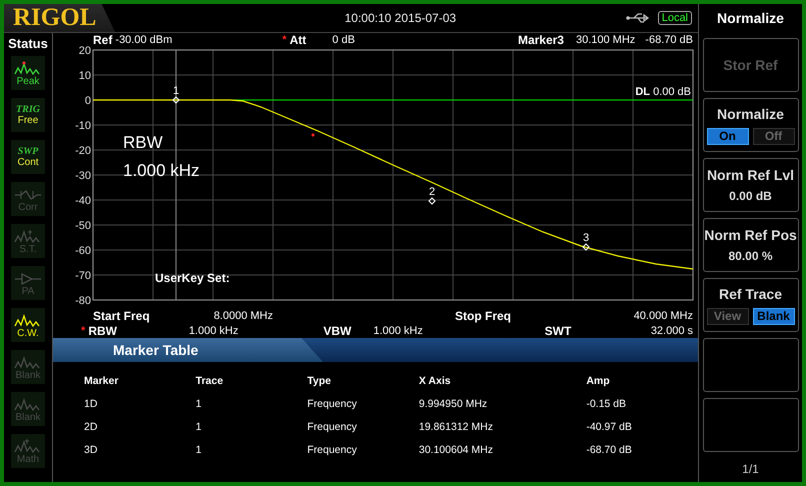  I want to click on table-cell: 2D, so click(91, 426).